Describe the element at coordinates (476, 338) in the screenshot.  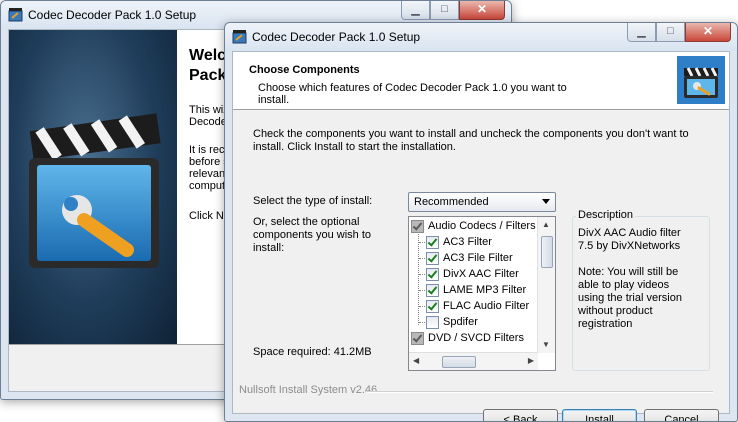
I see `tree-item-label: DVD / SVCD Filters` at that location.